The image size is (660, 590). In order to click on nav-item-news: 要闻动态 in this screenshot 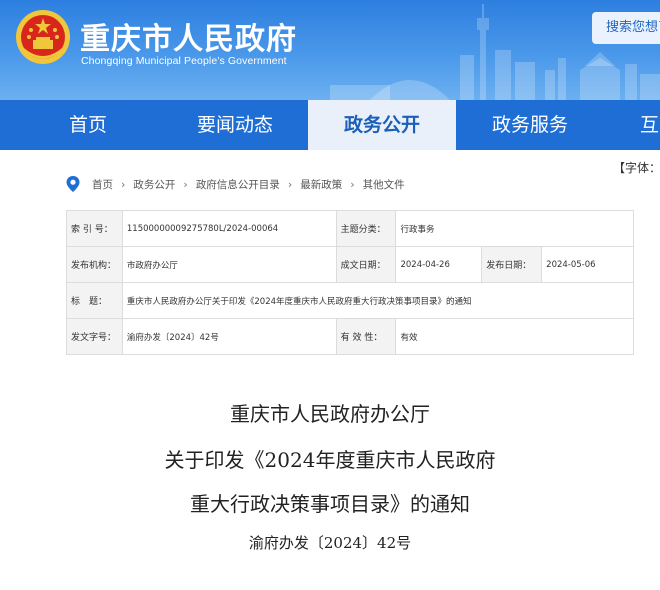, I will do `click(235, 125)`.